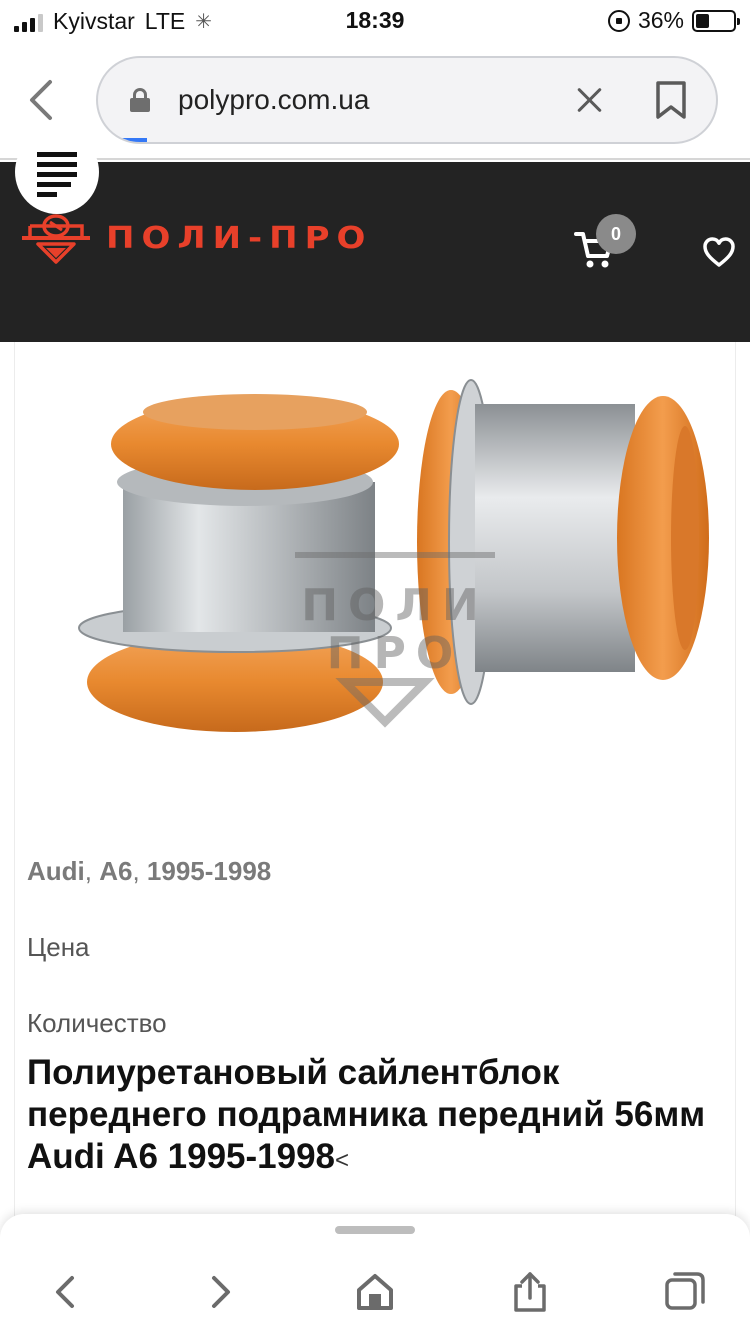 This screenshot has height=1334, width=750. Describe the element at coordinates (685, 1292) in the screenshot. I see `tabs-icon` at that location.